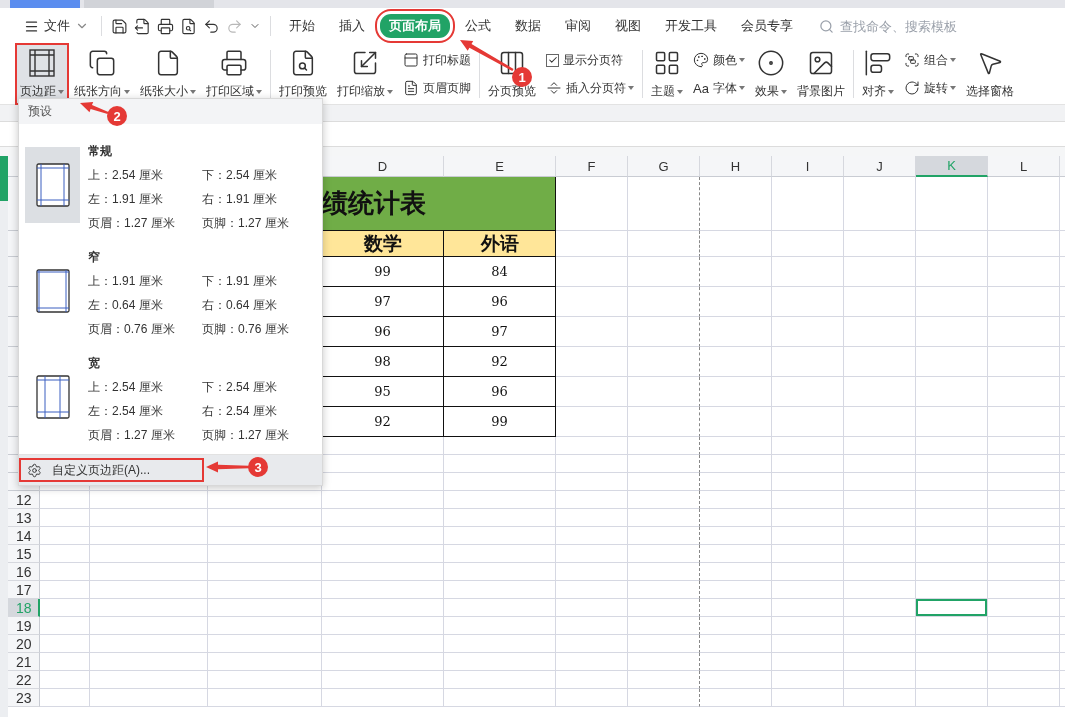  What do you see at coordinates (411, 88) in the screenshot?
I see `document-icon` at bounding box center [411, 88].